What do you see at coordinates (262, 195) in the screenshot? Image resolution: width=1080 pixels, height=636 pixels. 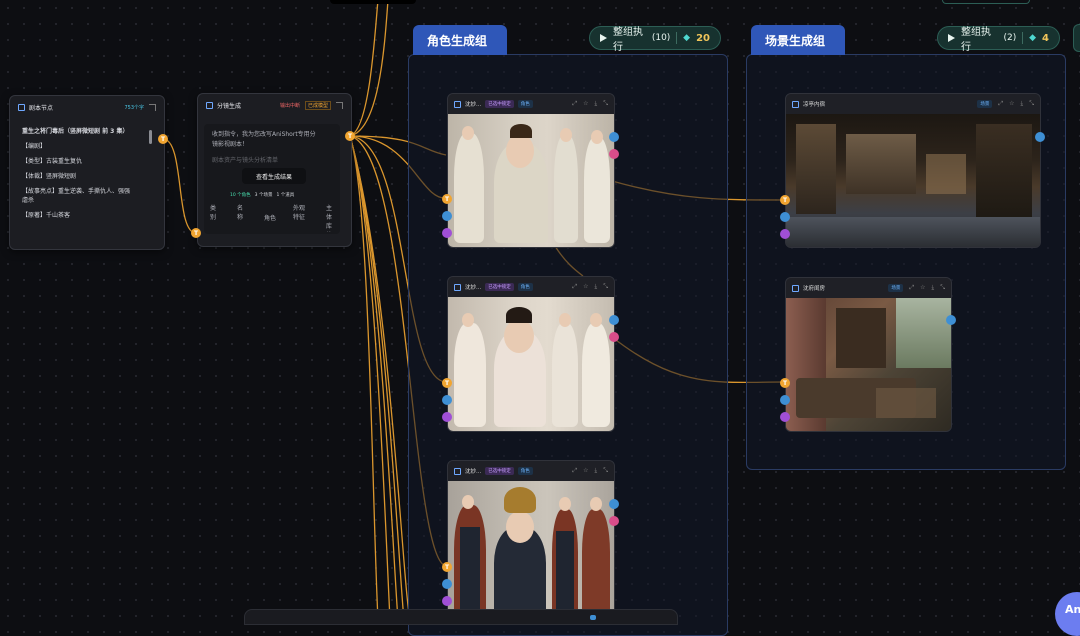 I see `shot-stats: 10 个角色 3 个场景 1 个道具` at bounding box center [262, 195].